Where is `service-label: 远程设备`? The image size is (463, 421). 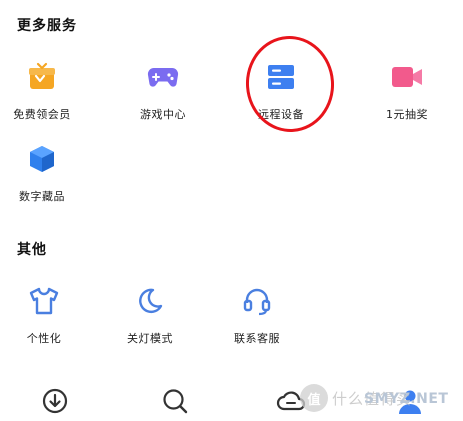
service-label: 远程设备 is located at coordinates (281, 114).